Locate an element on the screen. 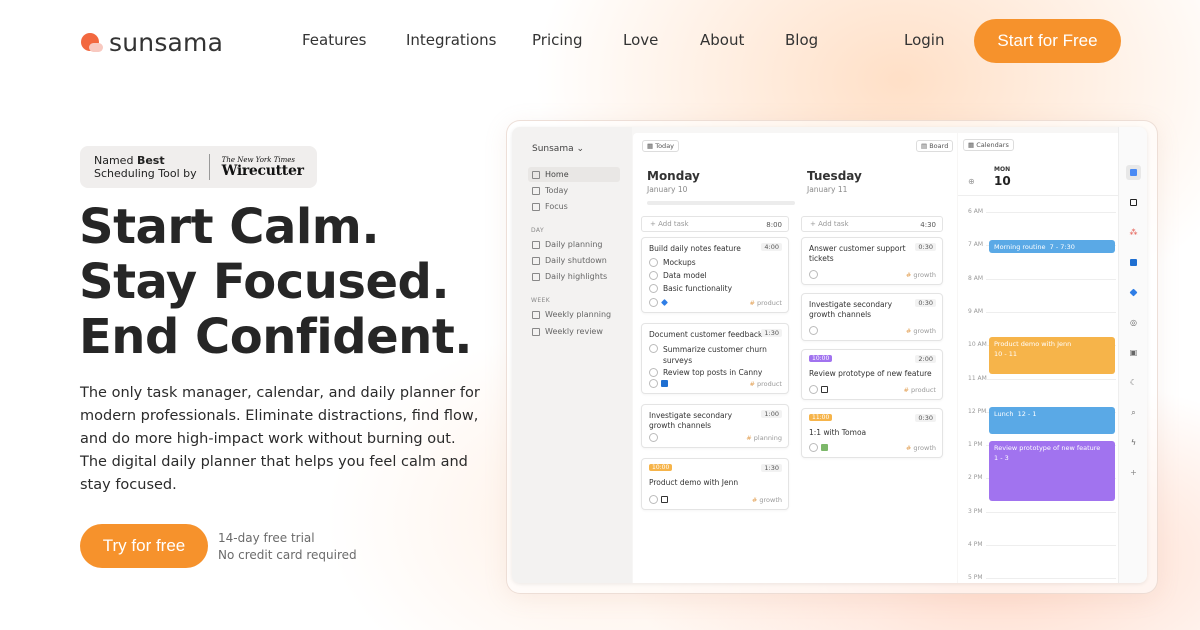 The width and height of the screenshot is (1200, 630). subtask: Review top posts in Canny is located at coordinates (705, 372).